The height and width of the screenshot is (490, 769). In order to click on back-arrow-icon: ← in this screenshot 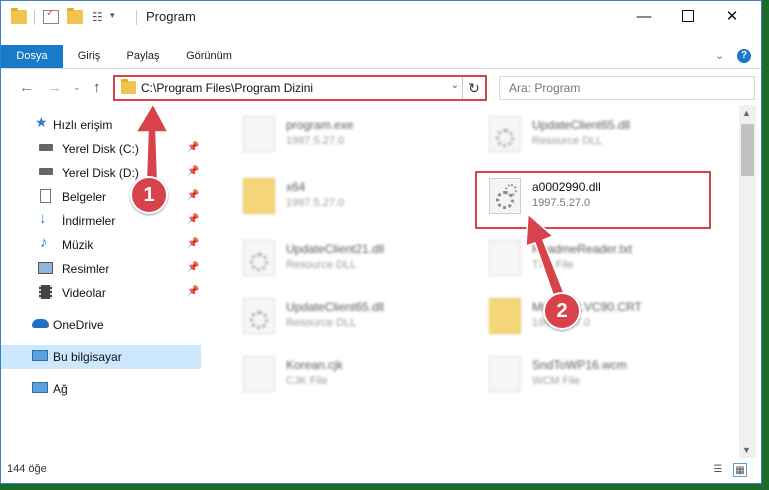, I will do `click(26, 87)`.